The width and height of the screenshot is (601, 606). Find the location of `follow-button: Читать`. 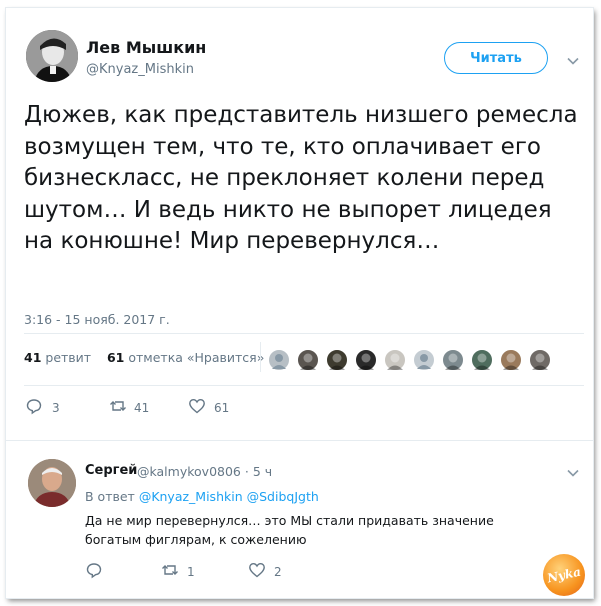

follow-button: Читать is located at coordinates (496, 58).